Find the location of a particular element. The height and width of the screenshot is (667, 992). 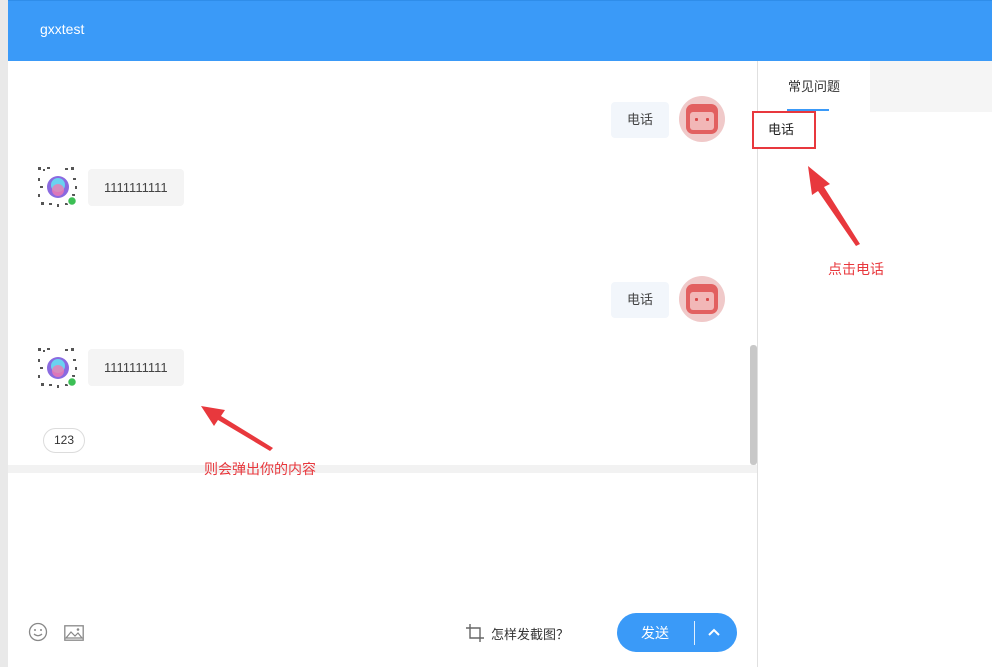

chat-header: gxxtest is located at coordinates (500, 30).